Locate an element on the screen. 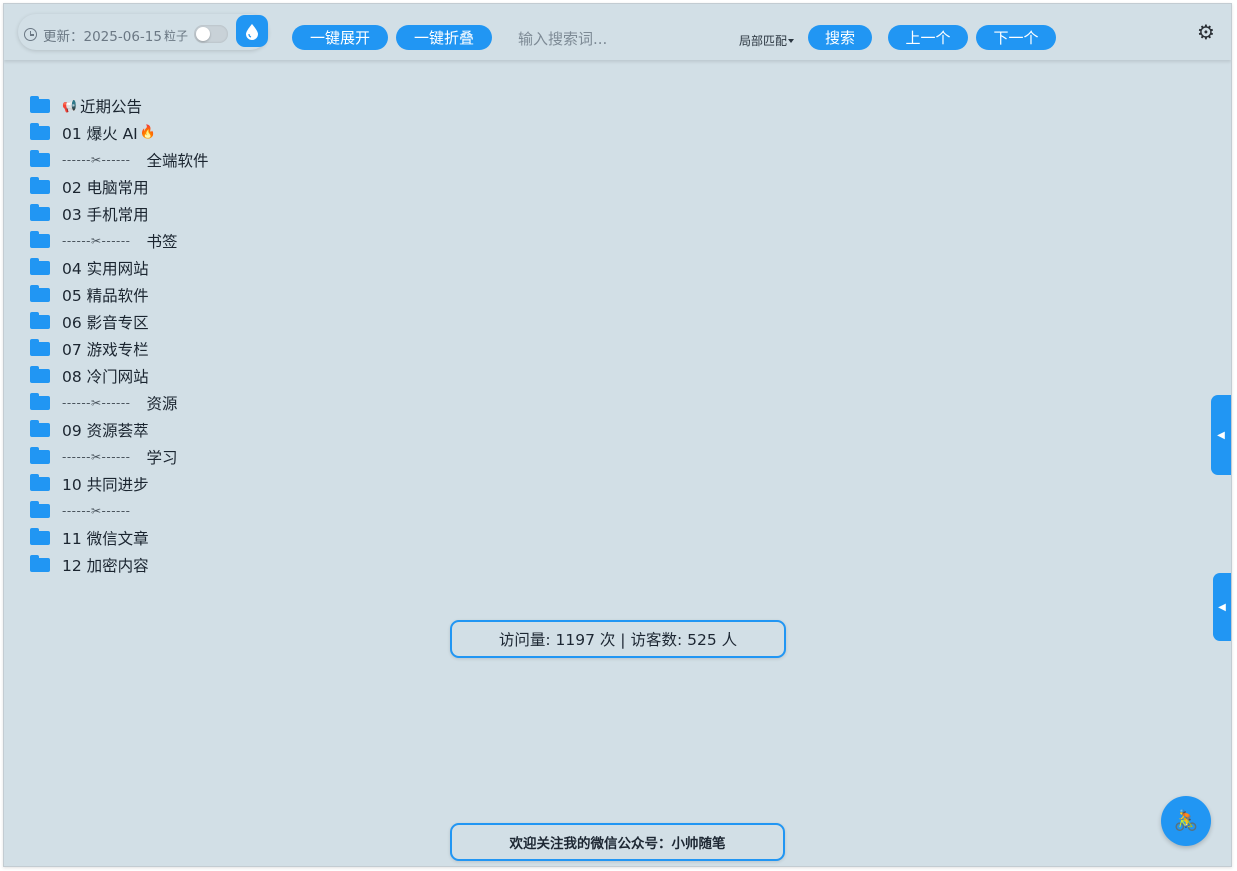 The width and height of the screenshot is (1237, 871). tree-item-label: 12 加密内容 is located at coordinates (105, 565).